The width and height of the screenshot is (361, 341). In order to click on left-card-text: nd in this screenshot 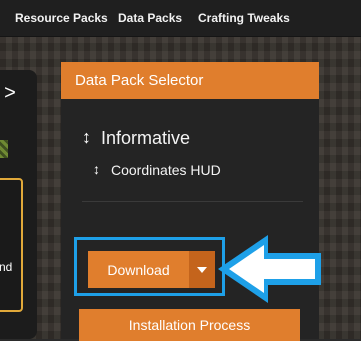, I will do `click(6, 267)`.